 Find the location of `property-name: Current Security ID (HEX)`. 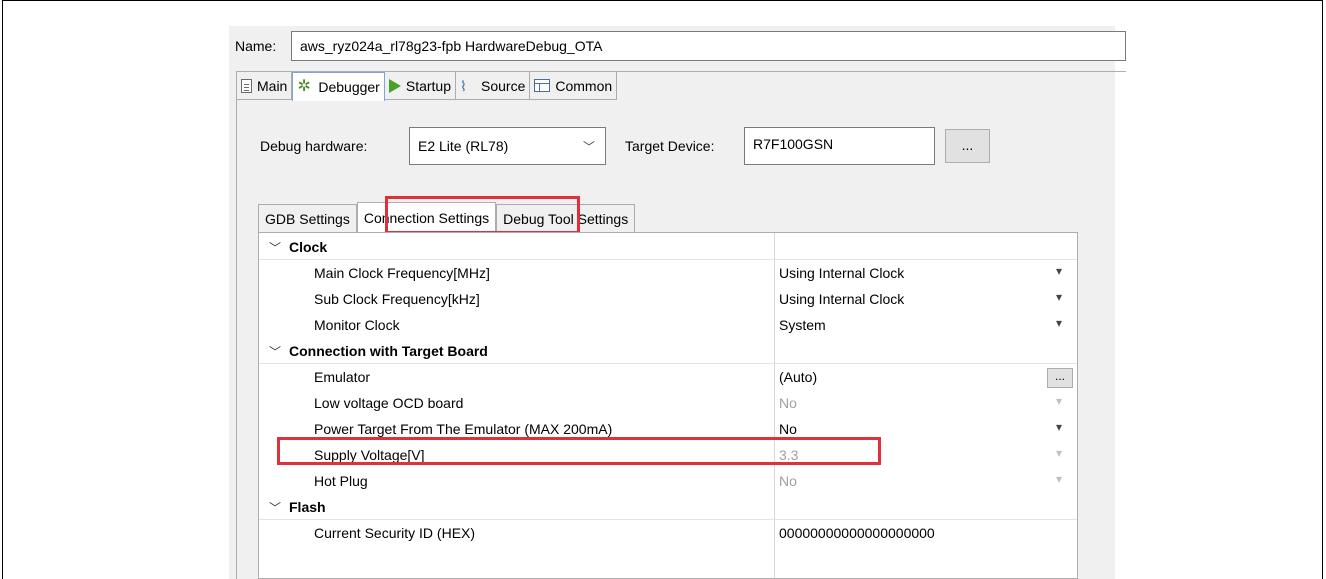

property-name: Current Security ID (HEX) is located at coordinates (395, 533).